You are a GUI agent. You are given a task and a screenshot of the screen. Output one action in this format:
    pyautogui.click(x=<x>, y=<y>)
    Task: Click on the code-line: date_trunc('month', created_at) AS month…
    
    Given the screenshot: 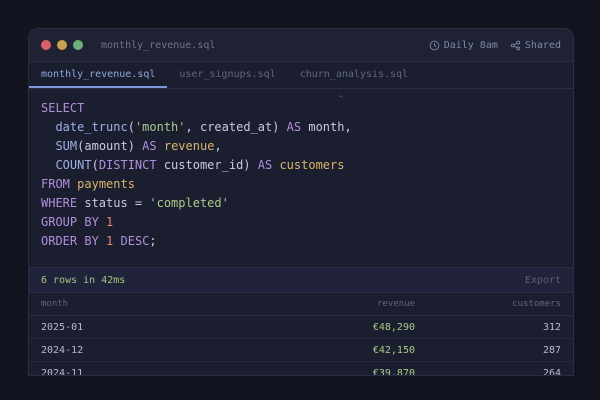 What is the action you would take?
    pyautogui.click(x=301, y=127)
    